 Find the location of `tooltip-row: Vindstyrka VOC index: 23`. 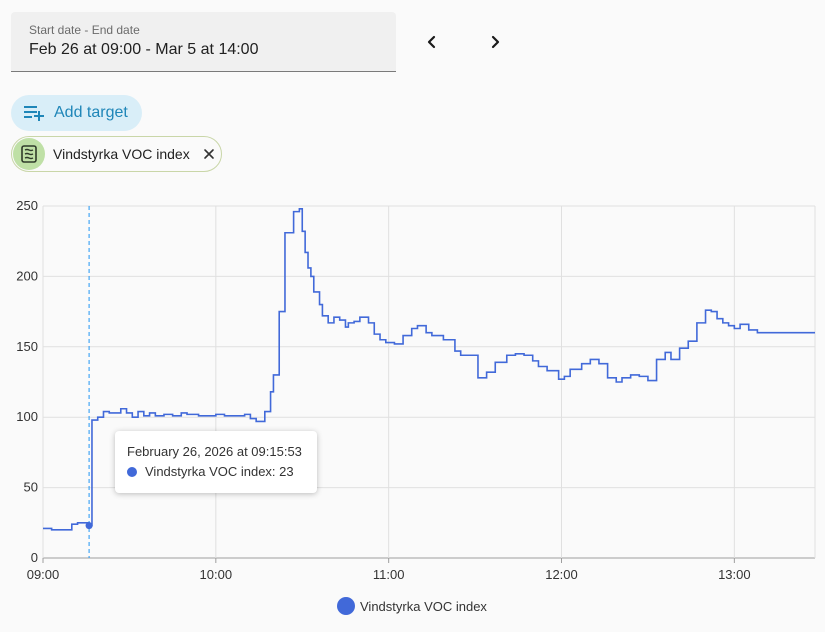

tooltip-row: Vindstyrka VOC index: 23 is located at coordinates (210, 471).